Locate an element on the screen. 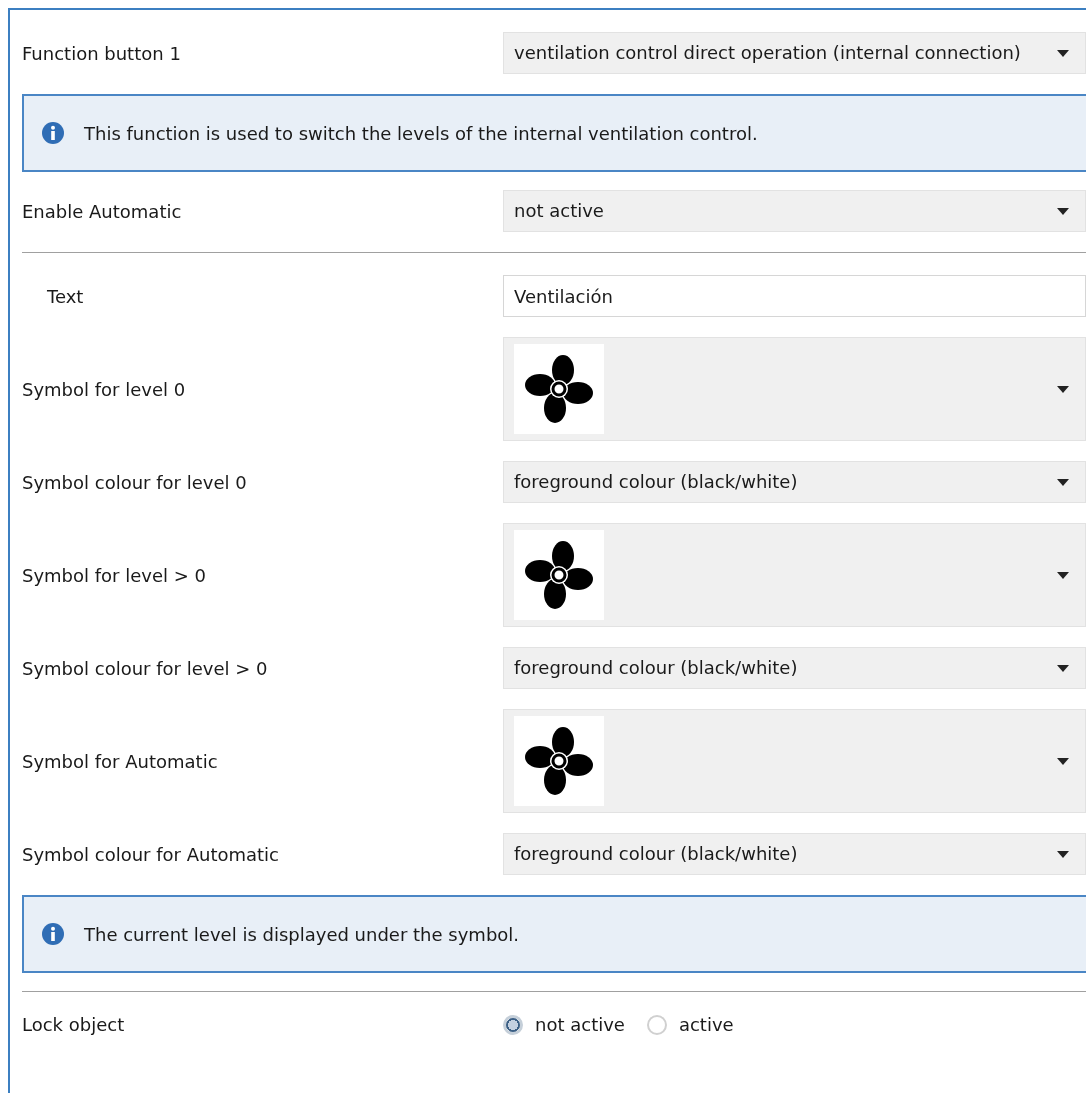 The width and height of the screenshot is (1086, 1093). field-label: Symbol for Automatic is located at coordinates (120, 761).